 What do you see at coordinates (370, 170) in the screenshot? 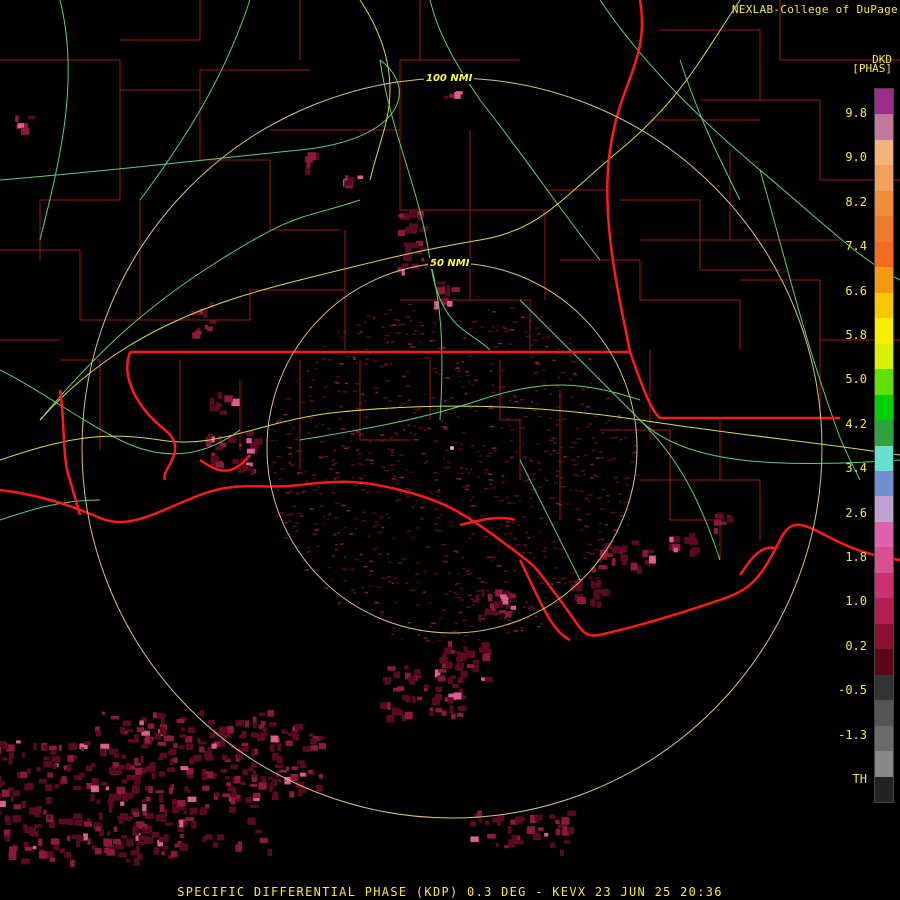
I see `county-line` at bounding box center [370, 170].